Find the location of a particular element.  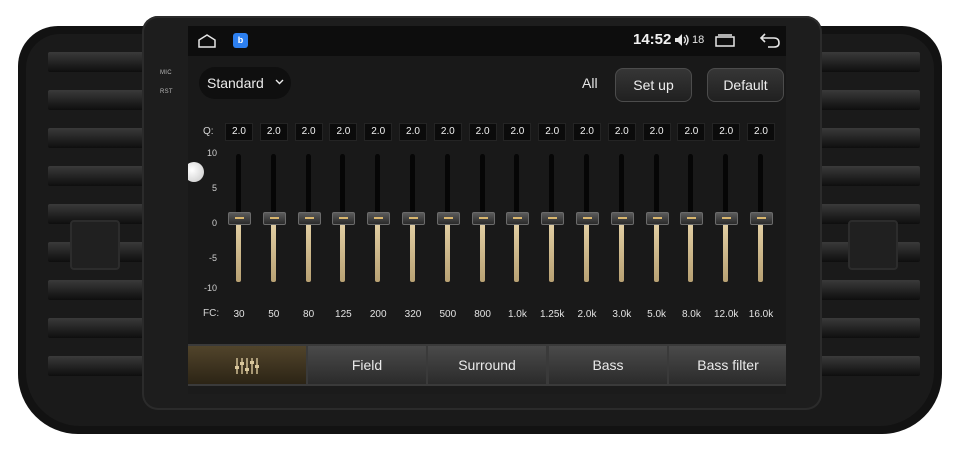

air-vent-right is located at coordinates (867, 217).